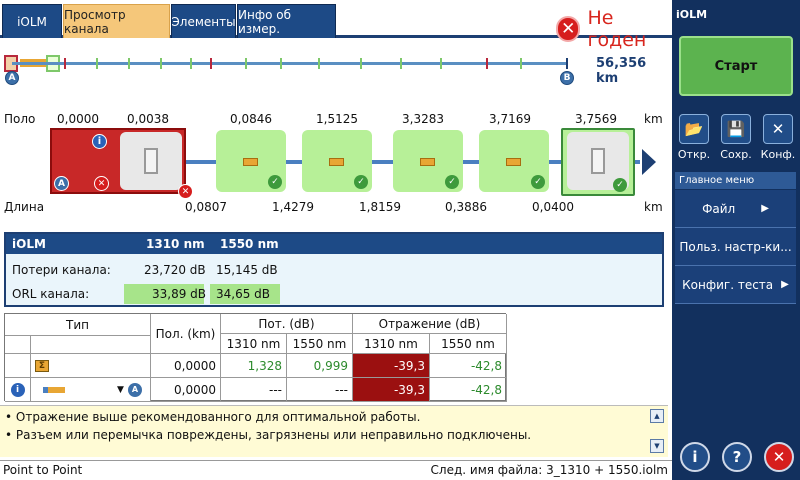  What do you see at coordinates (42, 365) in the screenshot?
I see `sum-icon: Σ` at bounding box center [42, 365].